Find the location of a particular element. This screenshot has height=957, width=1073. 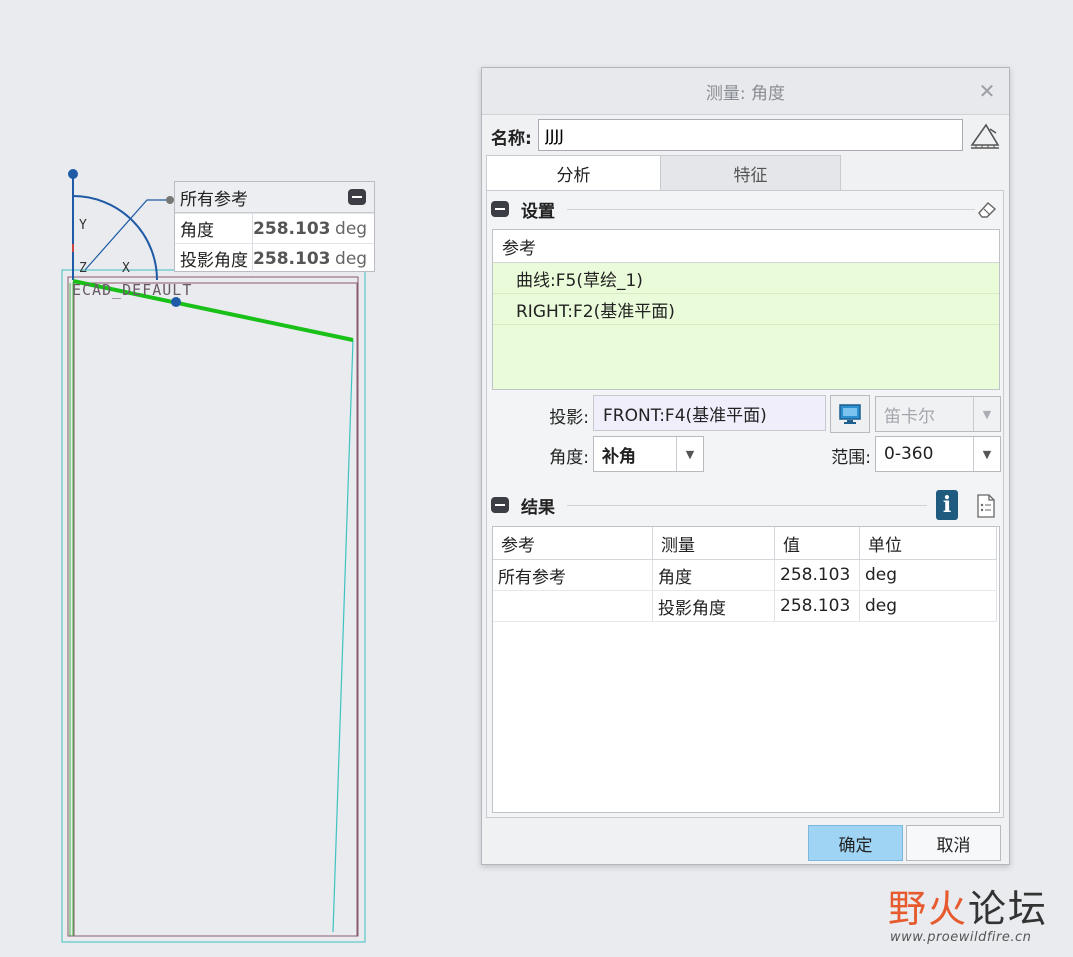

tab-feature: 特征 is located at coordinates (751, 172).